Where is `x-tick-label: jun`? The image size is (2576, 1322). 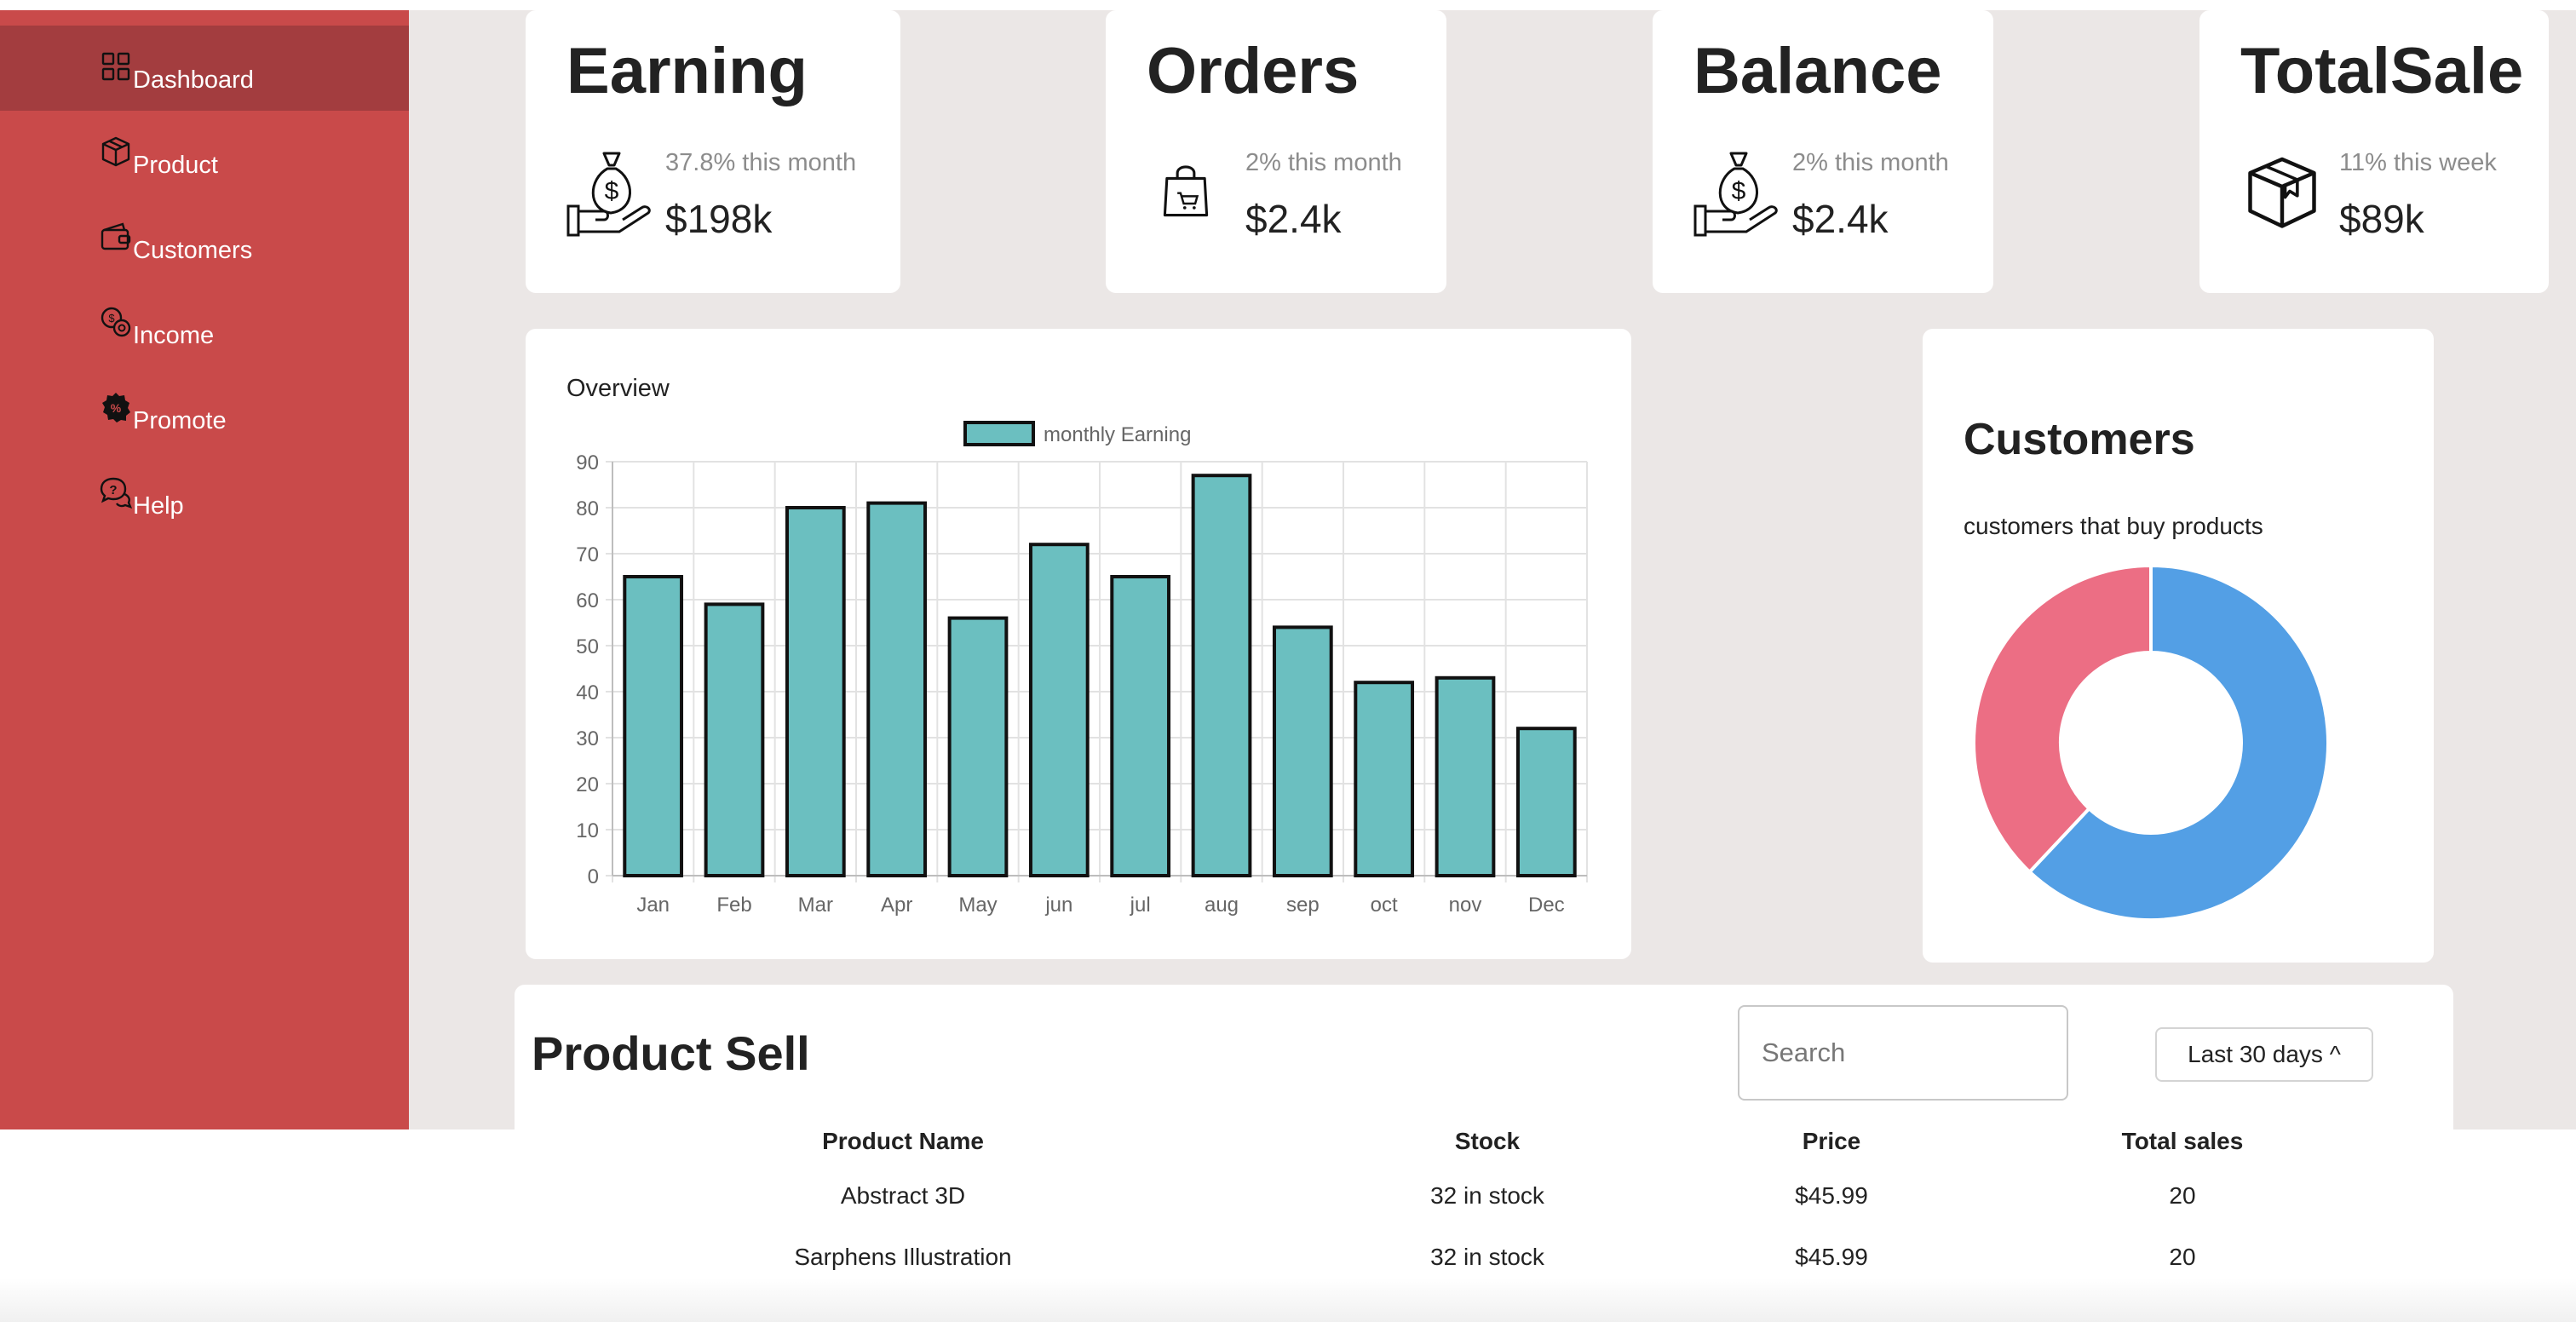 x-tick-label: jun is located at coordinates (1058, 905).